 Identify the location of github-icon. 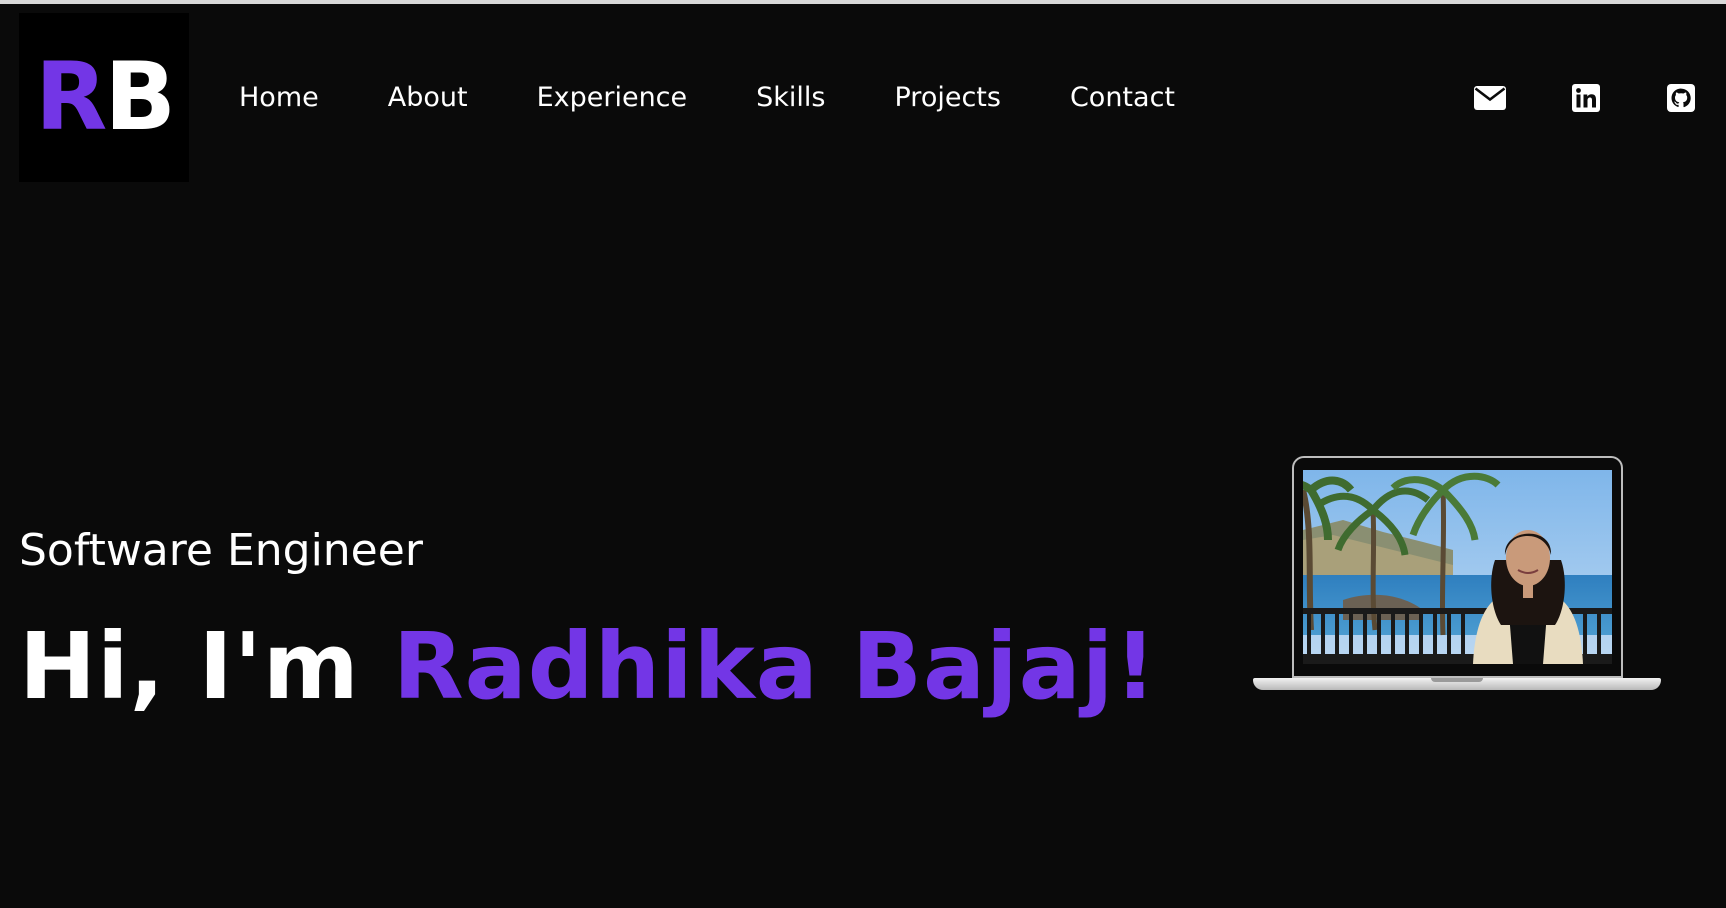
(1681, 98).